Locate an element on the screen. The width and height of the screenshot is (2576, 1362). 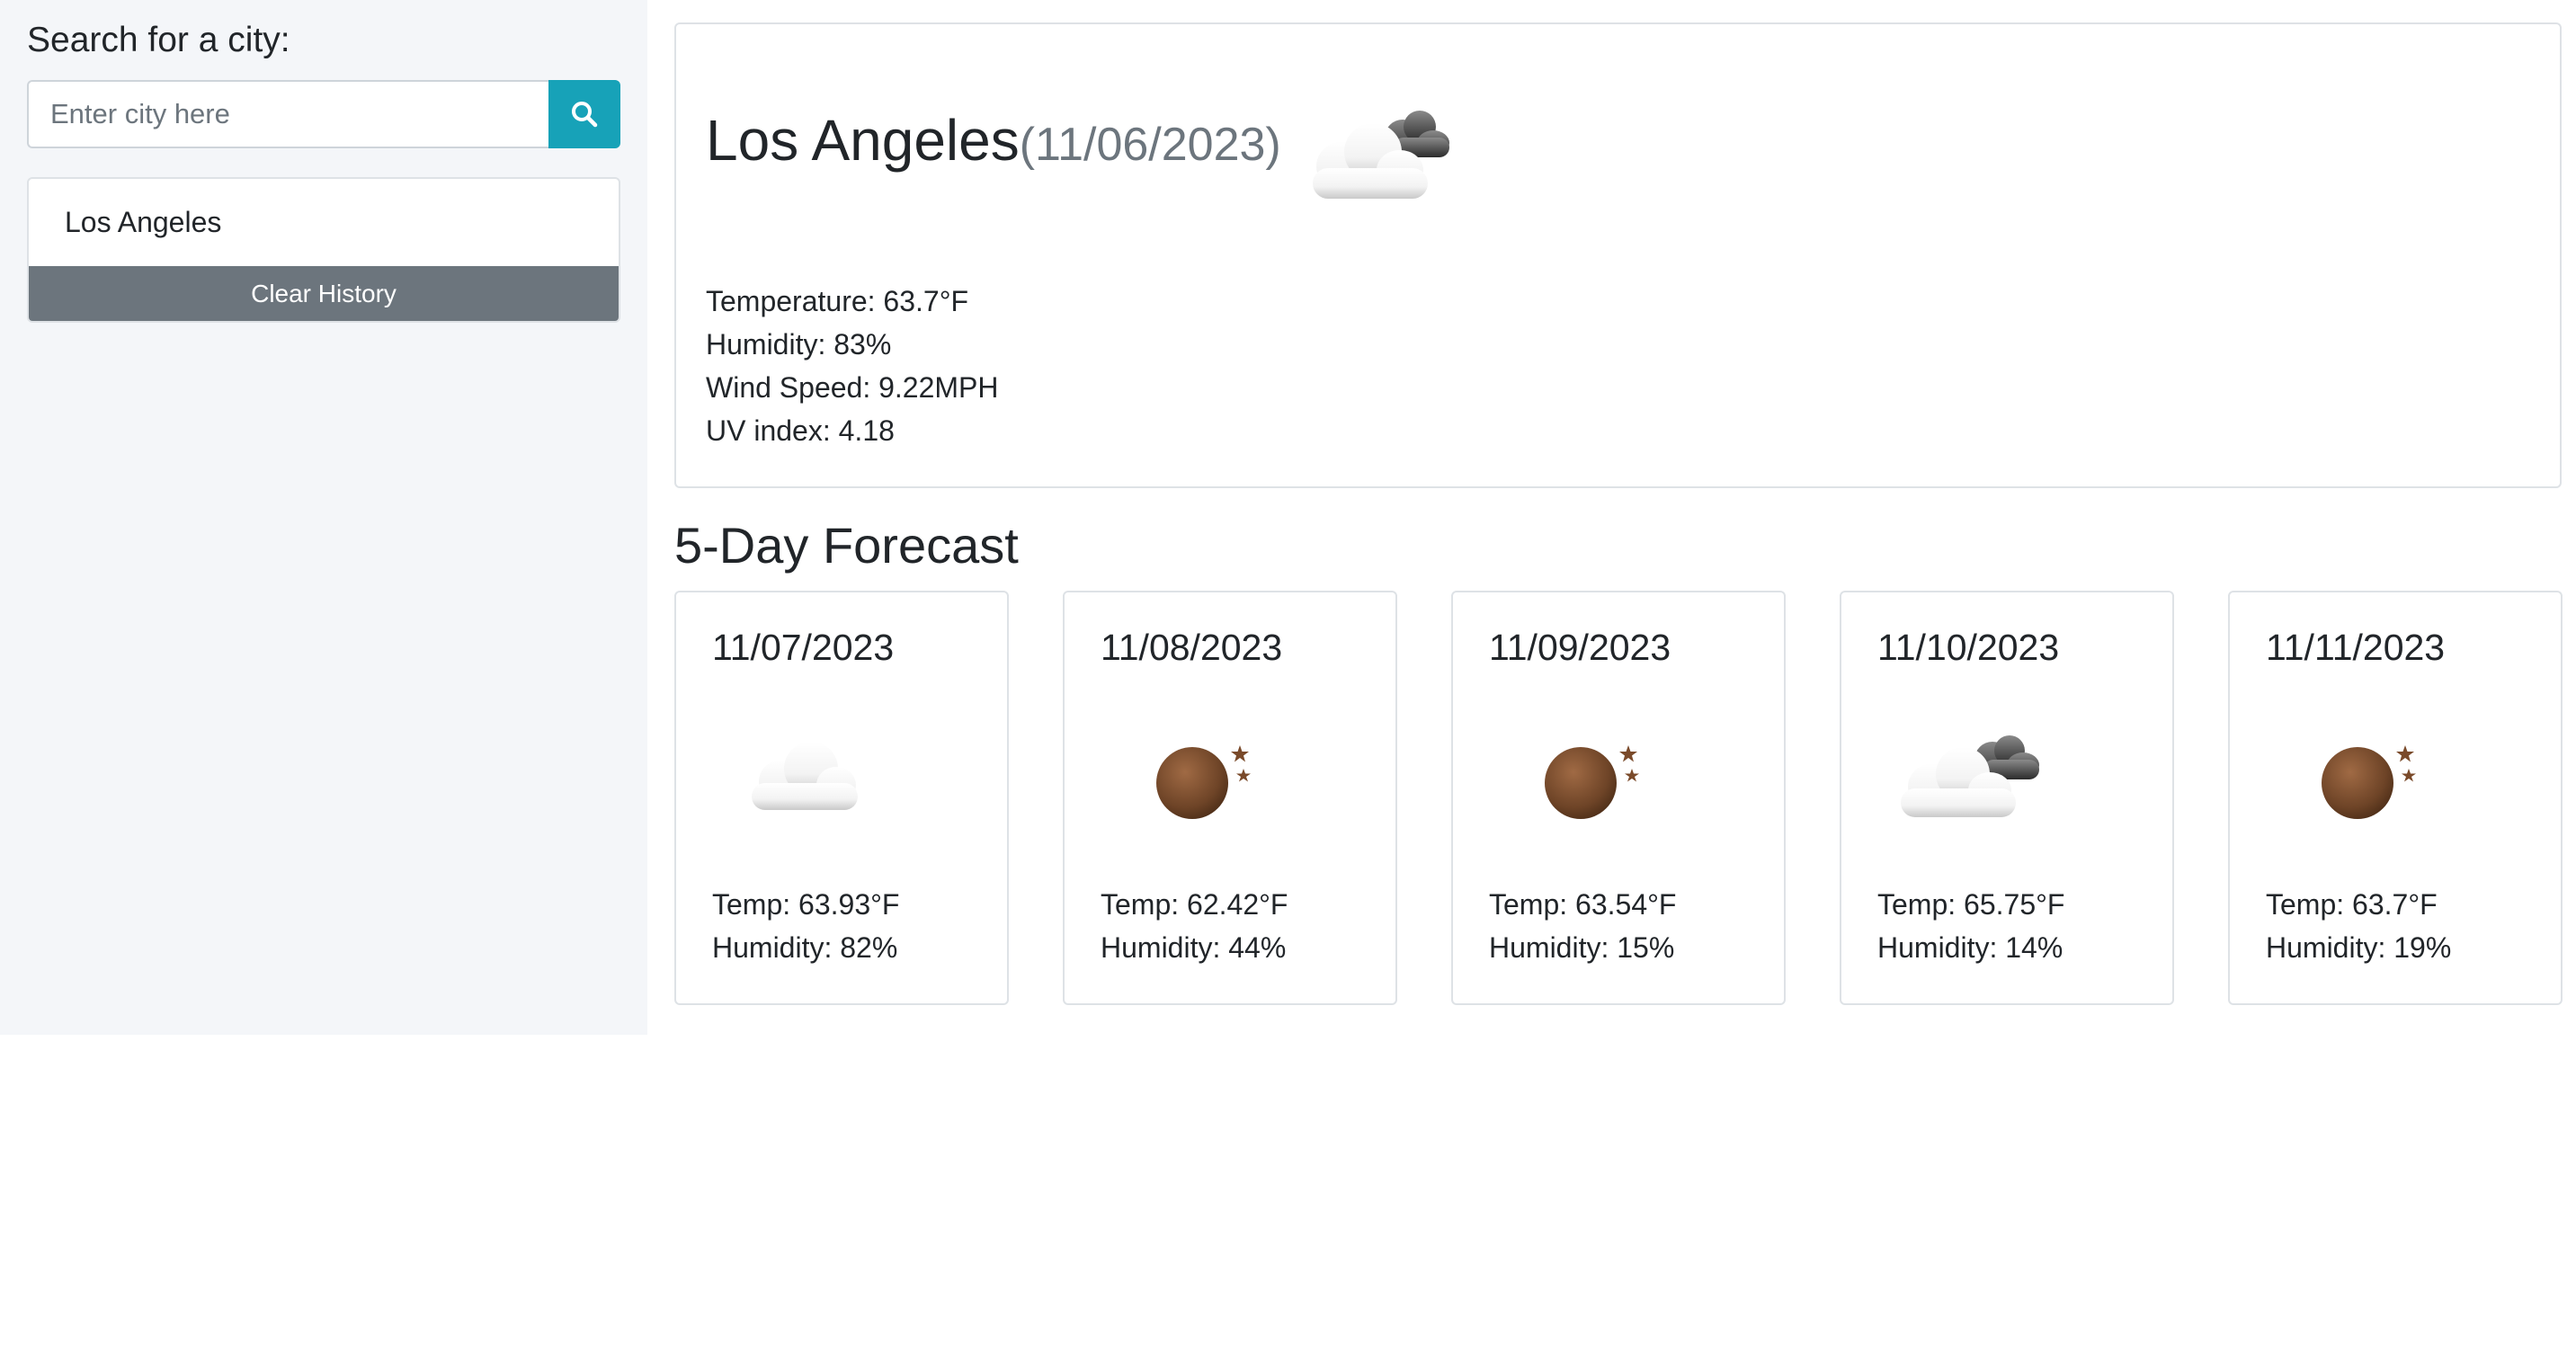
current-wind-speed: Wind Speed: 9.22MPH is located at coordinates (853, 388).